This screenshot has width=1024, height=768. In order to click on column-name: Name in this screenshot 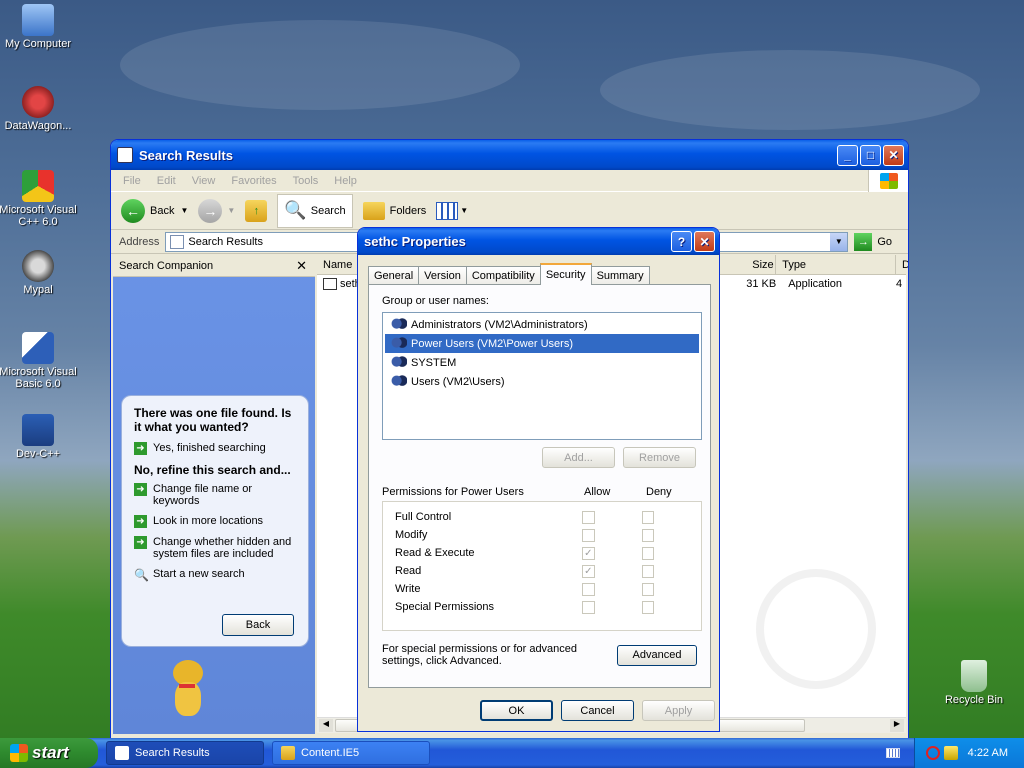, I will do `click(339, 264)`.